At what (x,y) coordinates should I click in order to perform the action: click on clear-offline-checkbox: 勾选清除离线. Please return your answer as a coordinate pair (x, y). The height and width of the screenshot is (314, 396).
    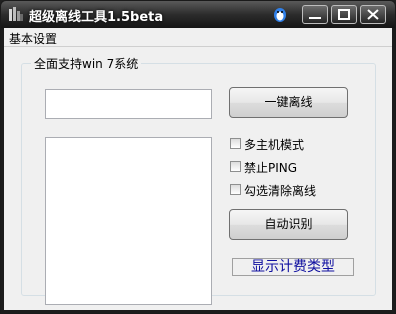
    Looking at the image, I should click on (305, 190).